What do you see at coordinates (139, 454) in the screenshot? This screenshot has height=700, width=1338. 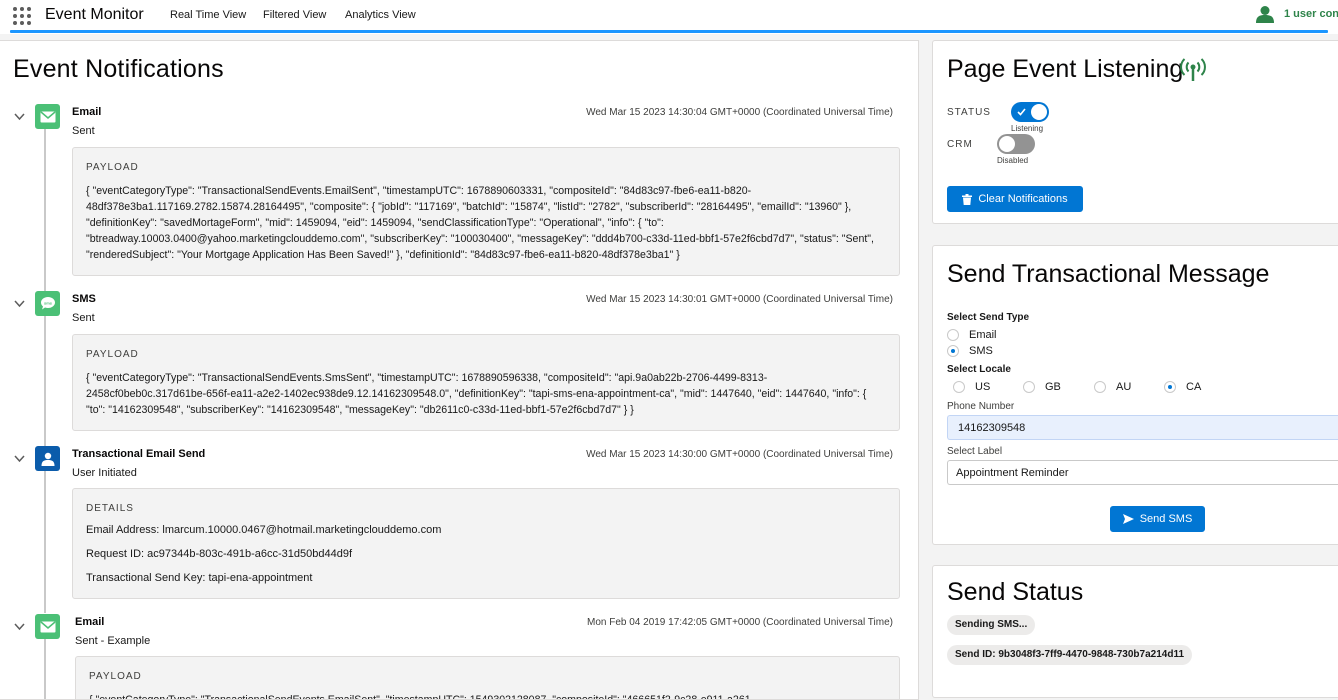 I see `event-title: Transactional Email Send` at bounding box center [139, 454].